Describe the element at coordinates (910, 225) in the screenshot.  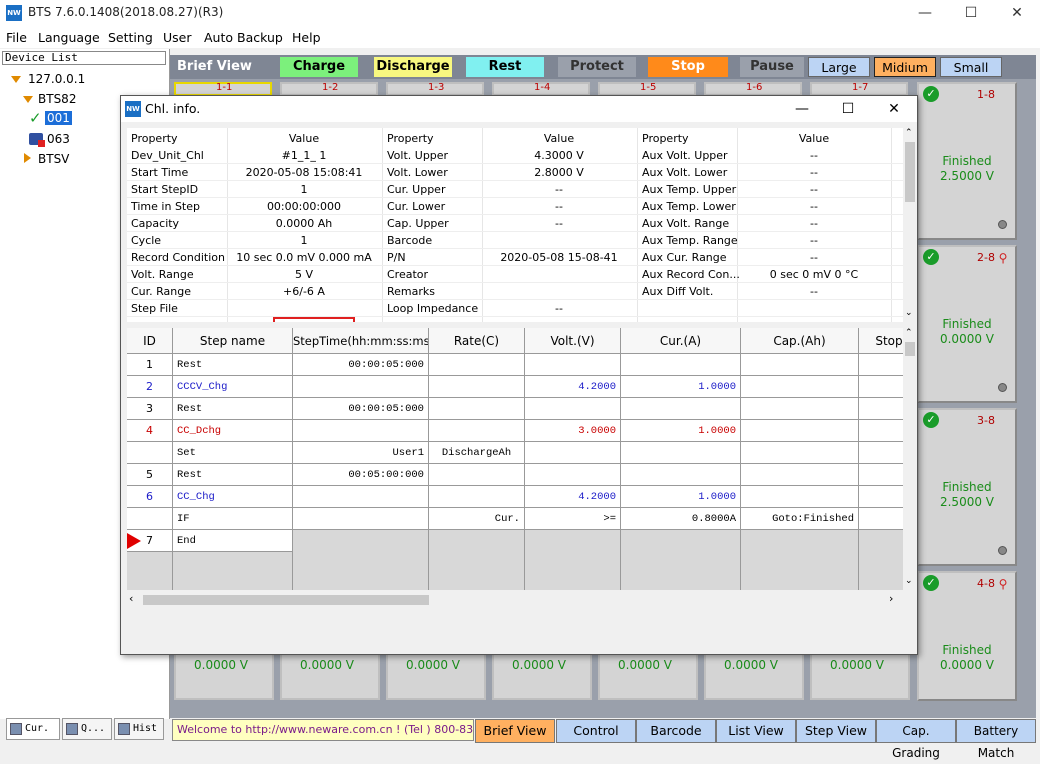
I see `property-scrollbar: ⌃ ⌄` at that location.